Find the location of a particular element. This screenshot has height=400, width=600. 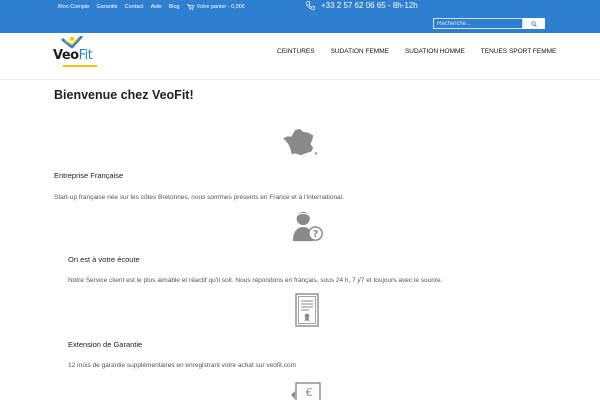

logo-wordmark: VeoFit is located at coordinates (73, 55).